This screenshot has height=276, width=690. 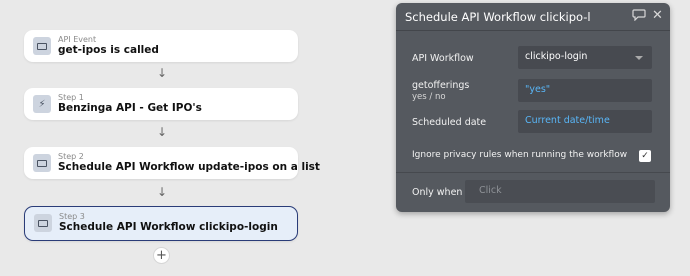 I want to click on only-when-placeholder: Click, so click(x=490, y=190).